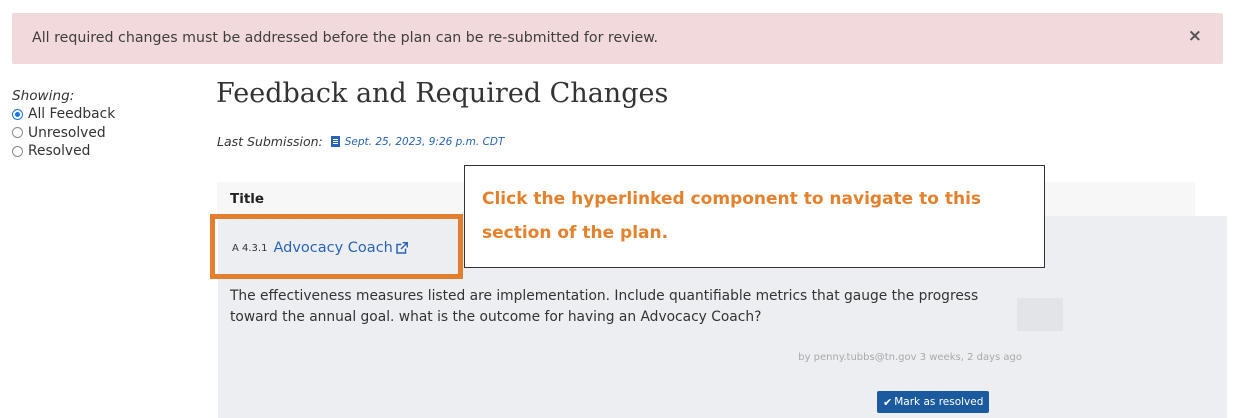 This screenshot has width=1249, height=418. Describe the element at coordinates (59, 151) in the screenshot. I see `filter-option-label: Resolved` at that location.